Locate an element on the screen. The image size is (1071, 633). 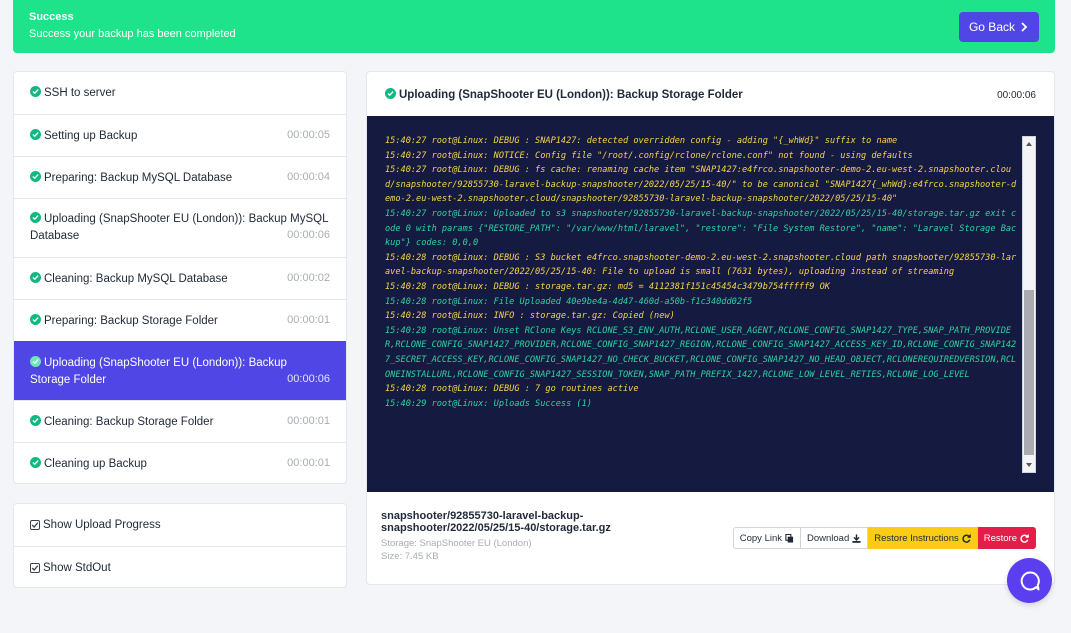
step-label: Cleaning: Backup MySQL Database is located at coordinates (136, 279).